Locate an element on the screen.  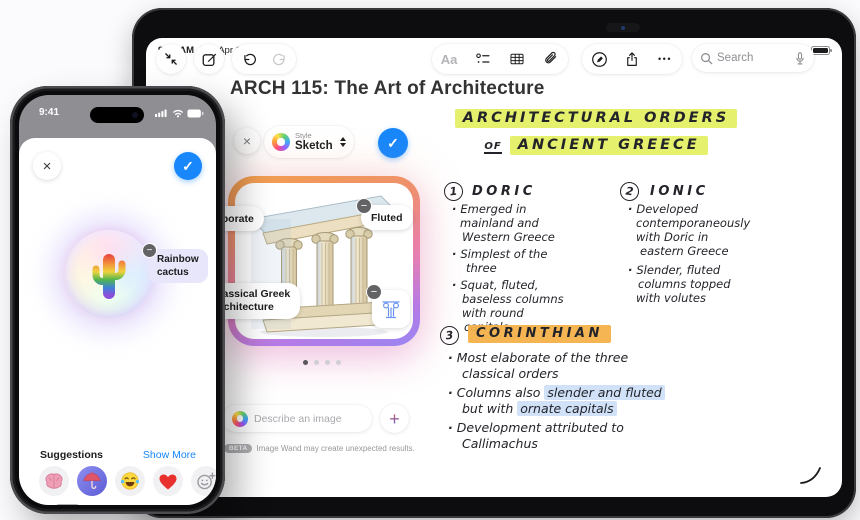
markup-button is located at coordinates (599, 59).